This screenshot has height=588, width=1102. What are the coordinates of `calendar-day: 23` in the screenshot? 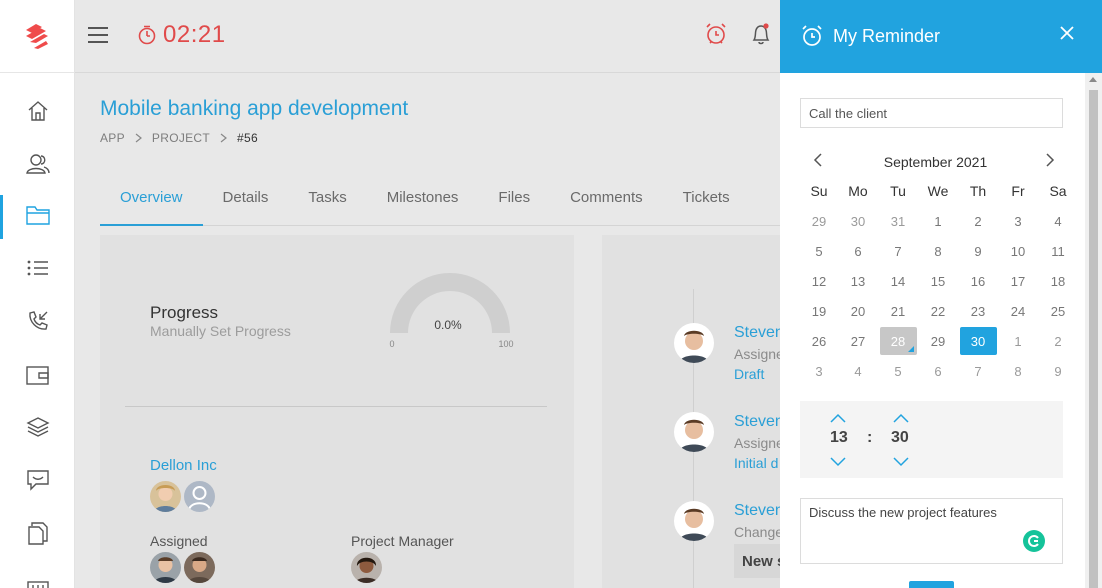 It's located at (978, 311).